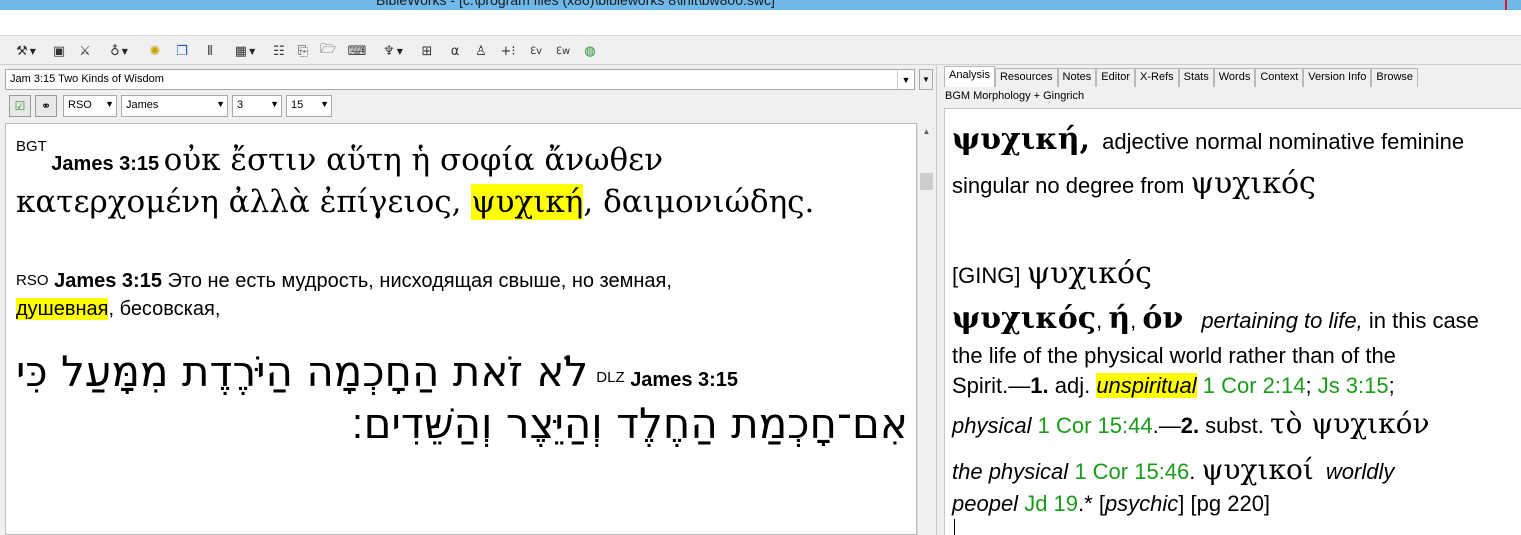  I want to click on verse-dropdown-value: 15, so click(297, 105).